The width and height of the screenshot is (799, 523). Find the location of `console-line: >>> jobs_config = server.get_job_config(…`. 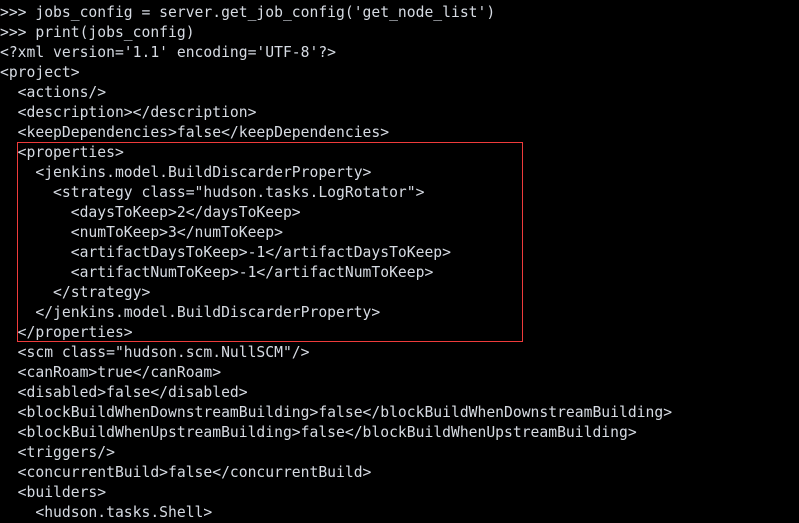

console-line: >>> jobs_config = server.get_job_config(… is located at coordinates (248, 12).